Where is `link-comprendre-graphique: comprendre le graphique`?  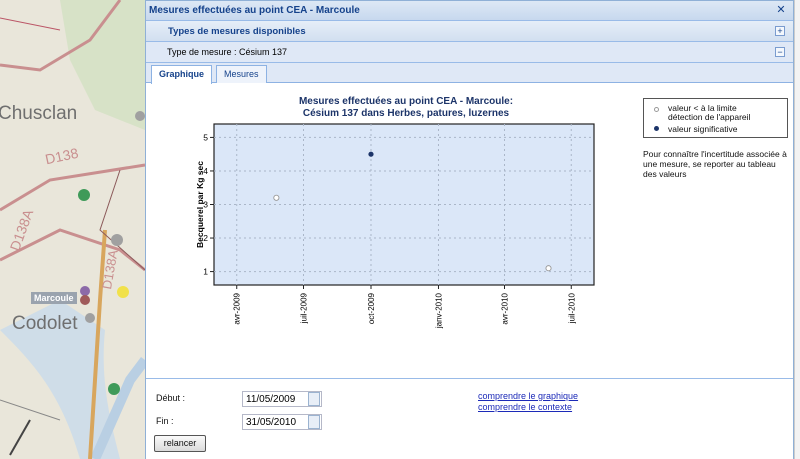
link-comprendre-graphique: comprendre le graphique is located at coordinates (528, 396).